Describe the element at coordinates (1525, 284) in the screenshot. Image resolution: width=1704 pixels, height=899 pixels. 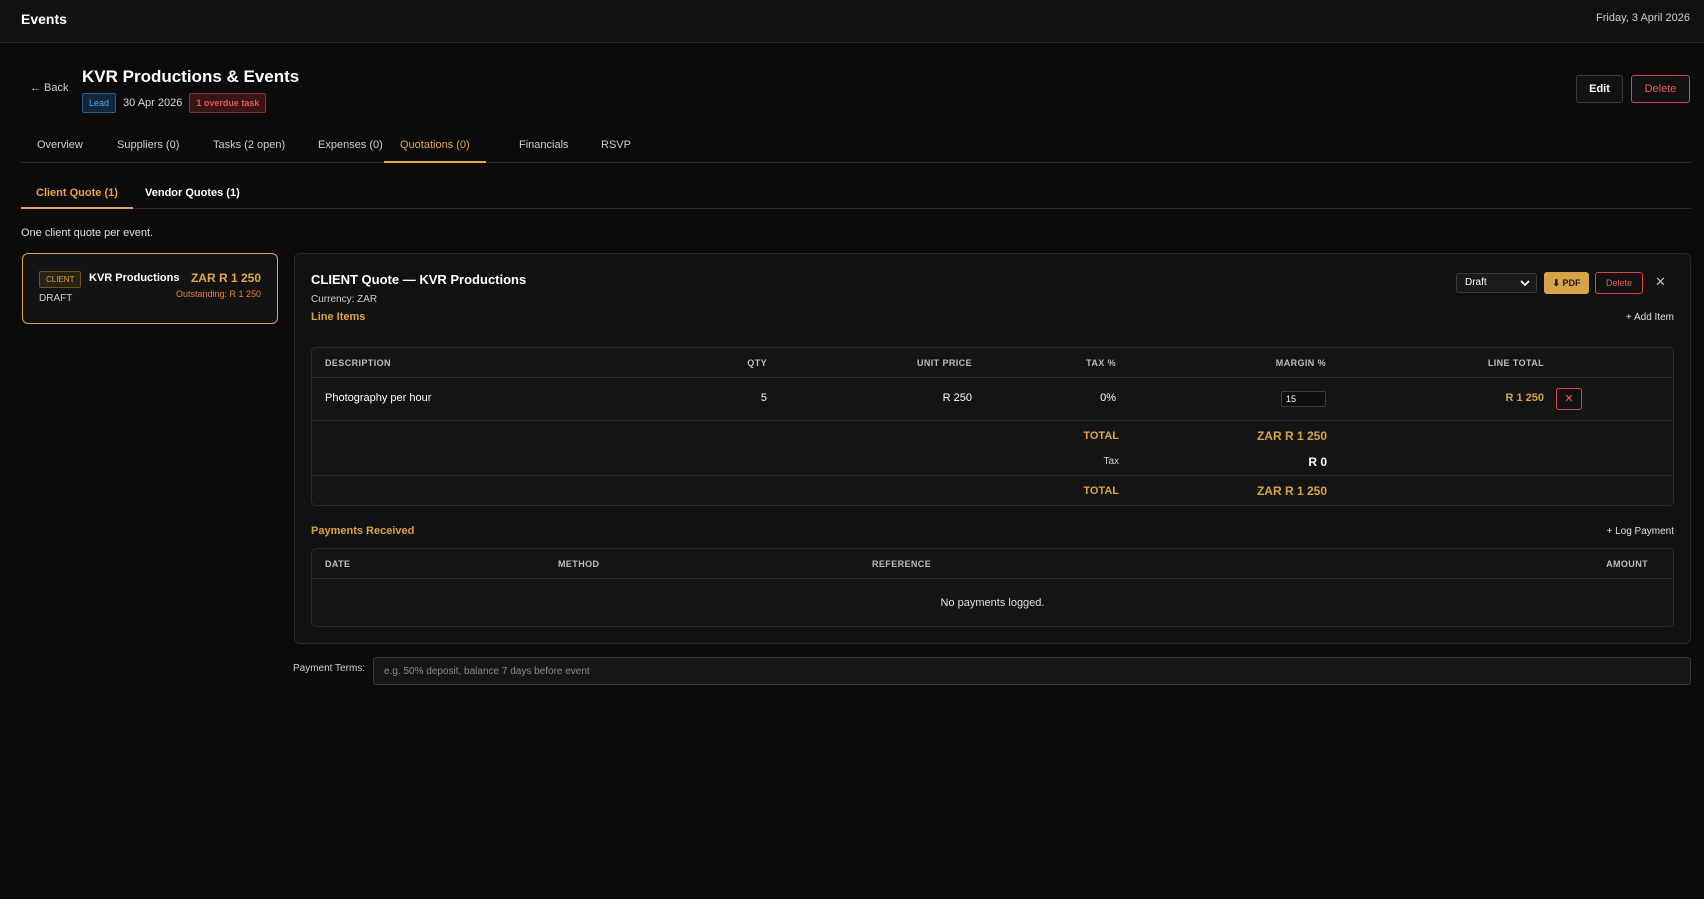
I see `chevron-down-icon` at that location.